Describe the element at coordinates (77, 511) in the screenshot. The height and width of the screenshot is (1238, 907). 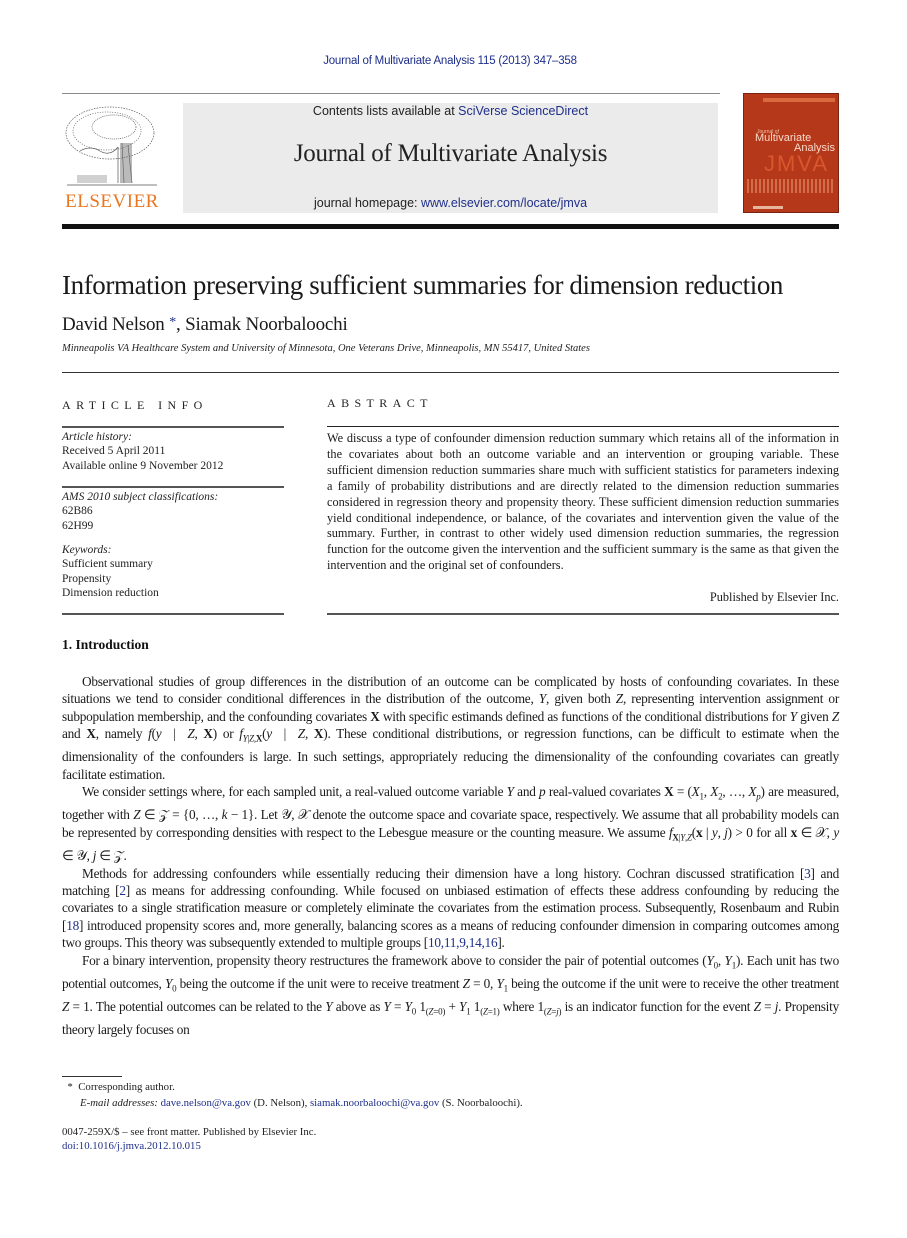
I see `ams-code: 62B86` at that location.